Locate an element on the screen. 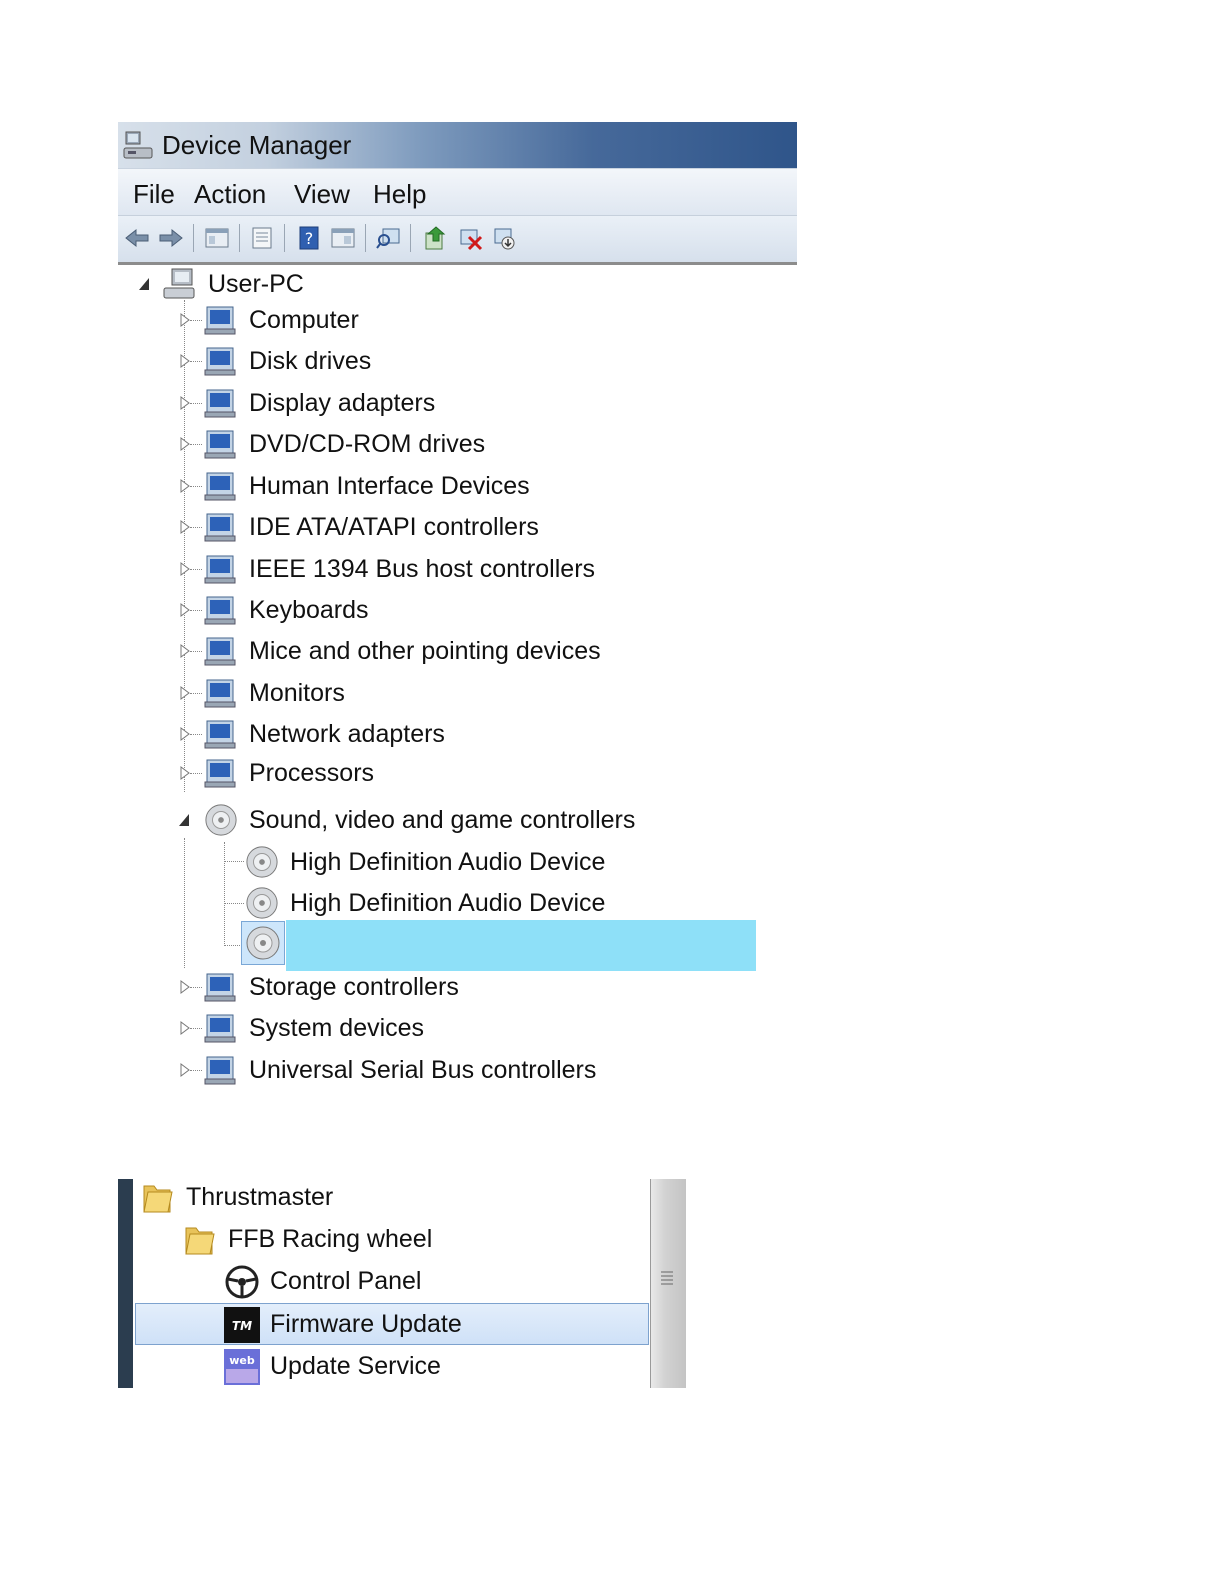 The height and width of the screenshot is (1584, 1224). tree-item-label: DVD/CD-ROM drives is located at coordinates (367, 444).